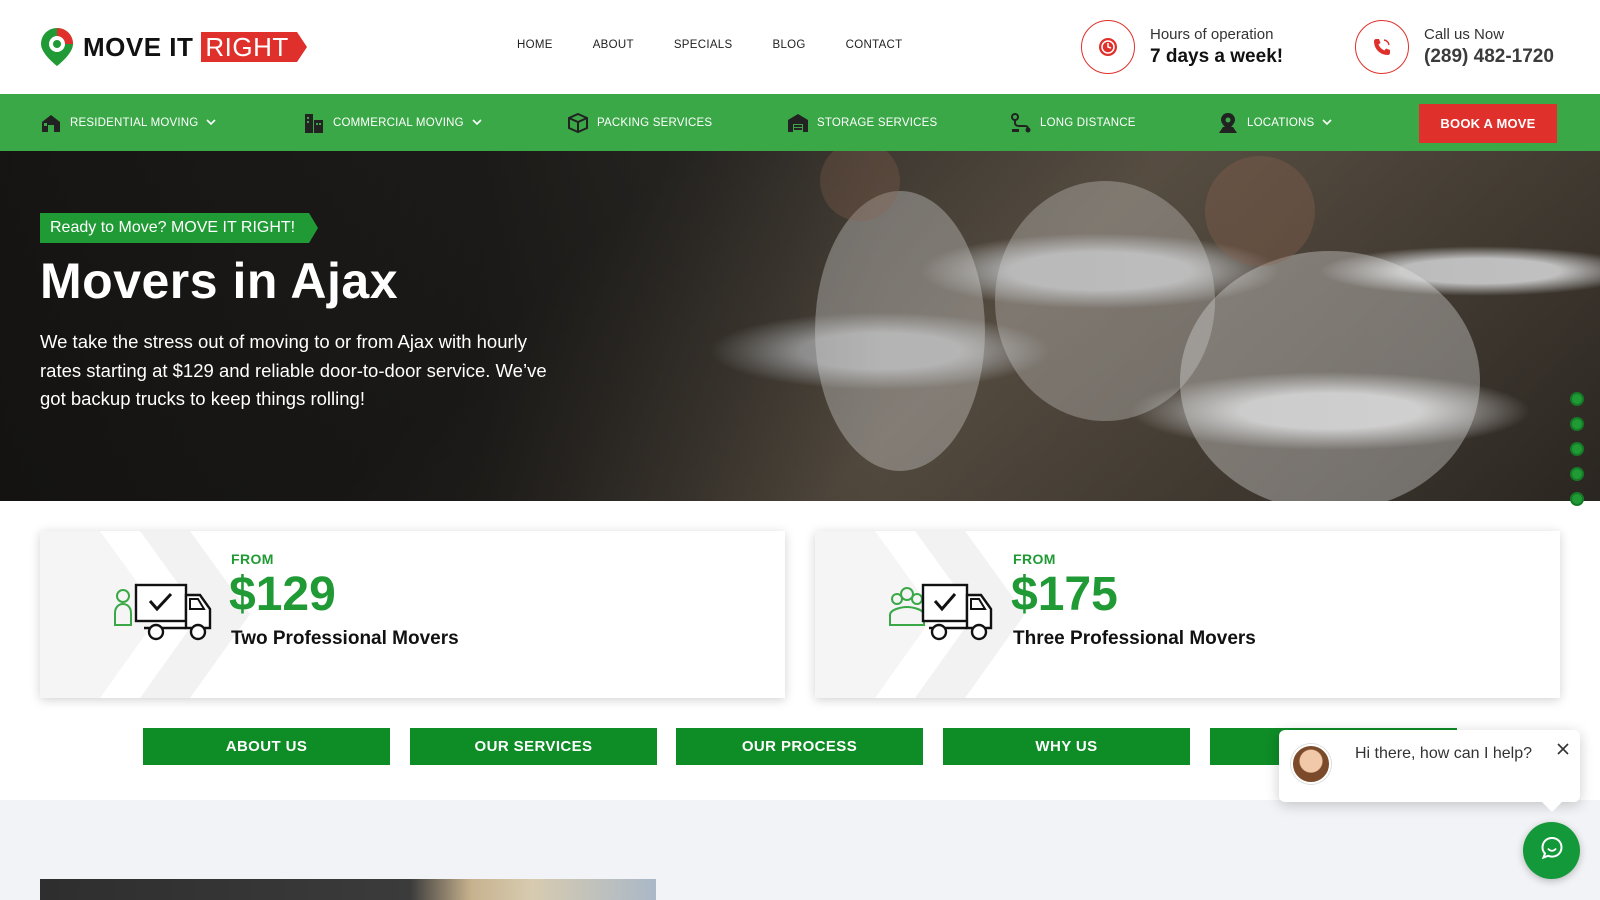 This screenshot has height=900, width=1600. I want to click on phone-number: (289) 482-1720, so click(1489, 57).